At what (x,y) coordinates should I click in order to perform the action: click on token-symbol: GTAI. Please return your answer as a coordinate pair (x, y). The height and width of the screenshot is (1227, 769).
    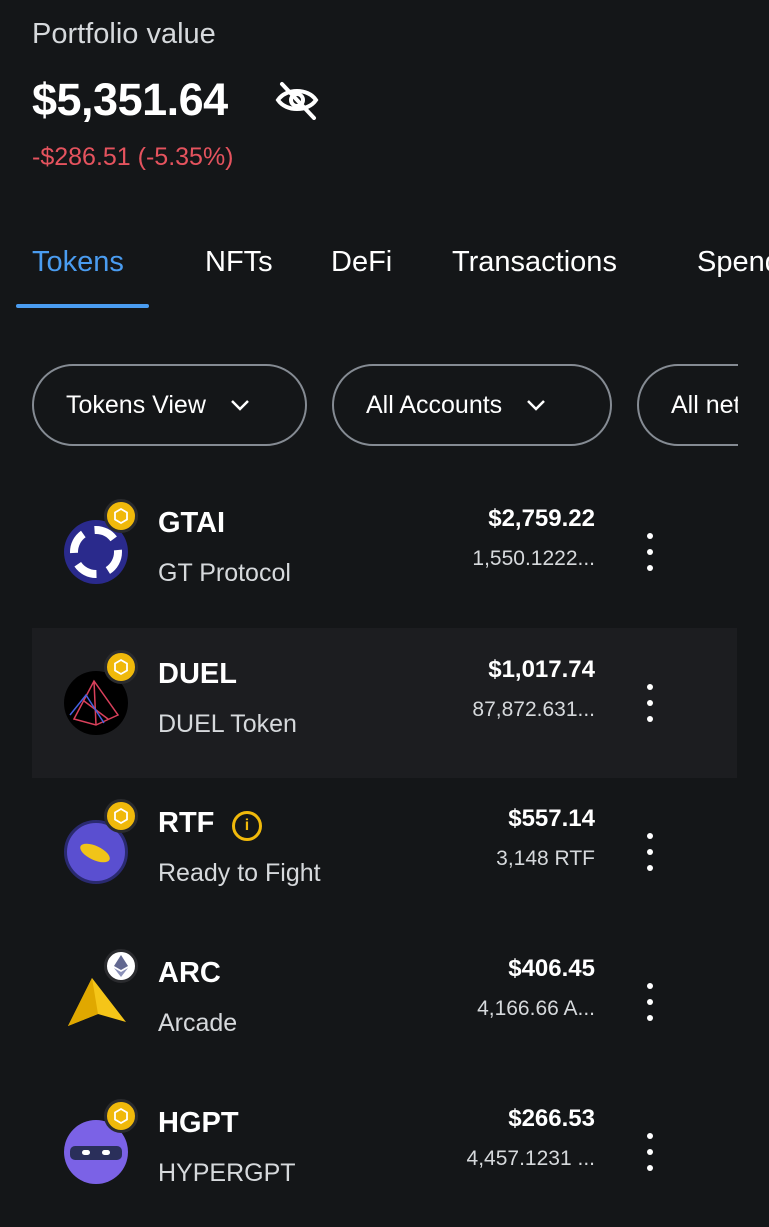
    Looking at the image, I should click on (192, 523).